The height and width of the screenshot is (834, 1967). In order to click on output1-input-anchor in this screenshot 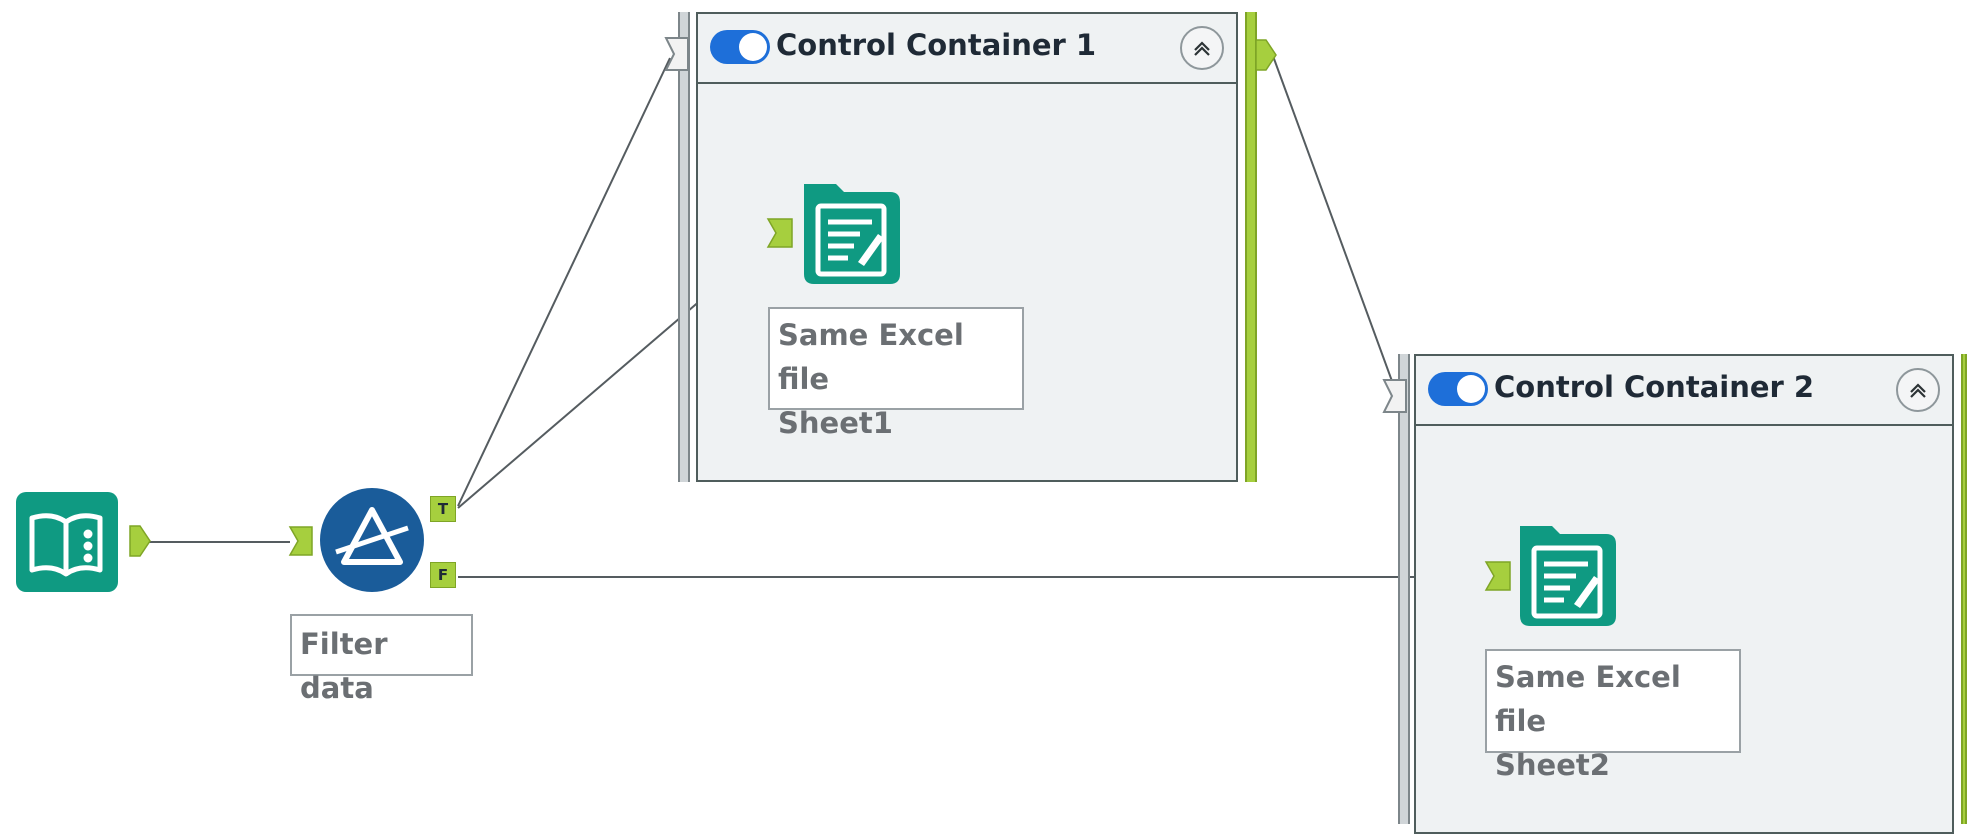, I will do `click(780, 233)`.